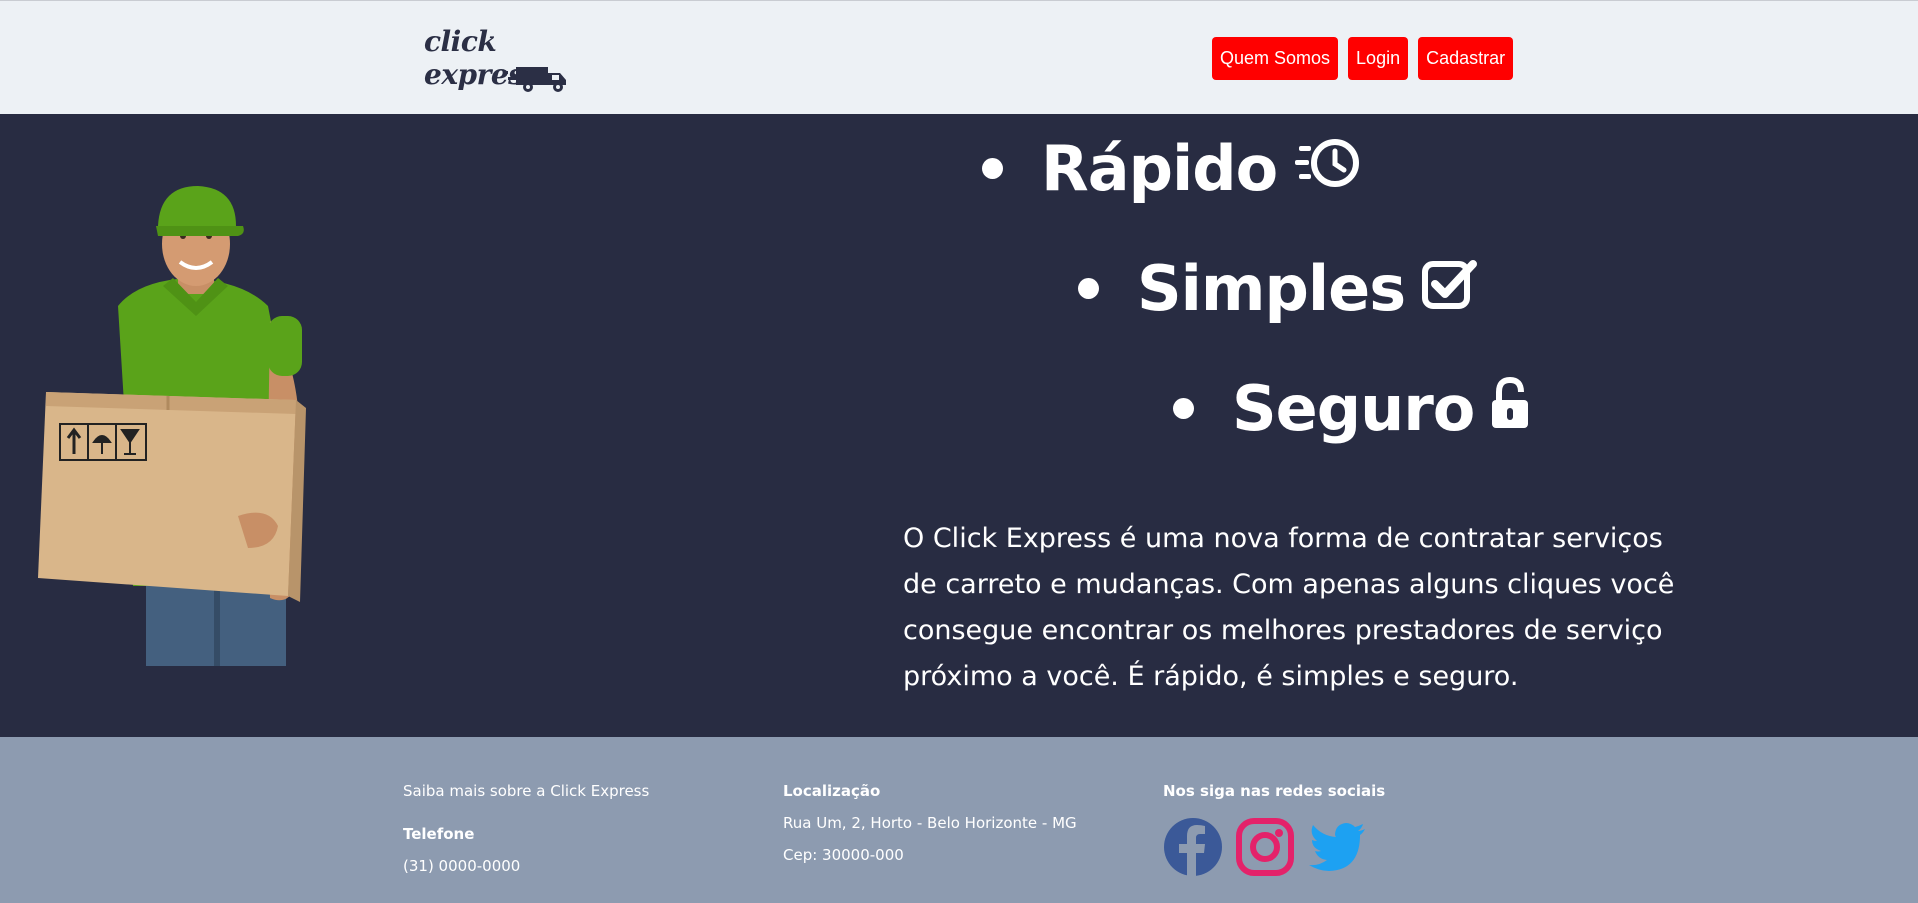  I want to click on logo: click express, so click(505, 59).